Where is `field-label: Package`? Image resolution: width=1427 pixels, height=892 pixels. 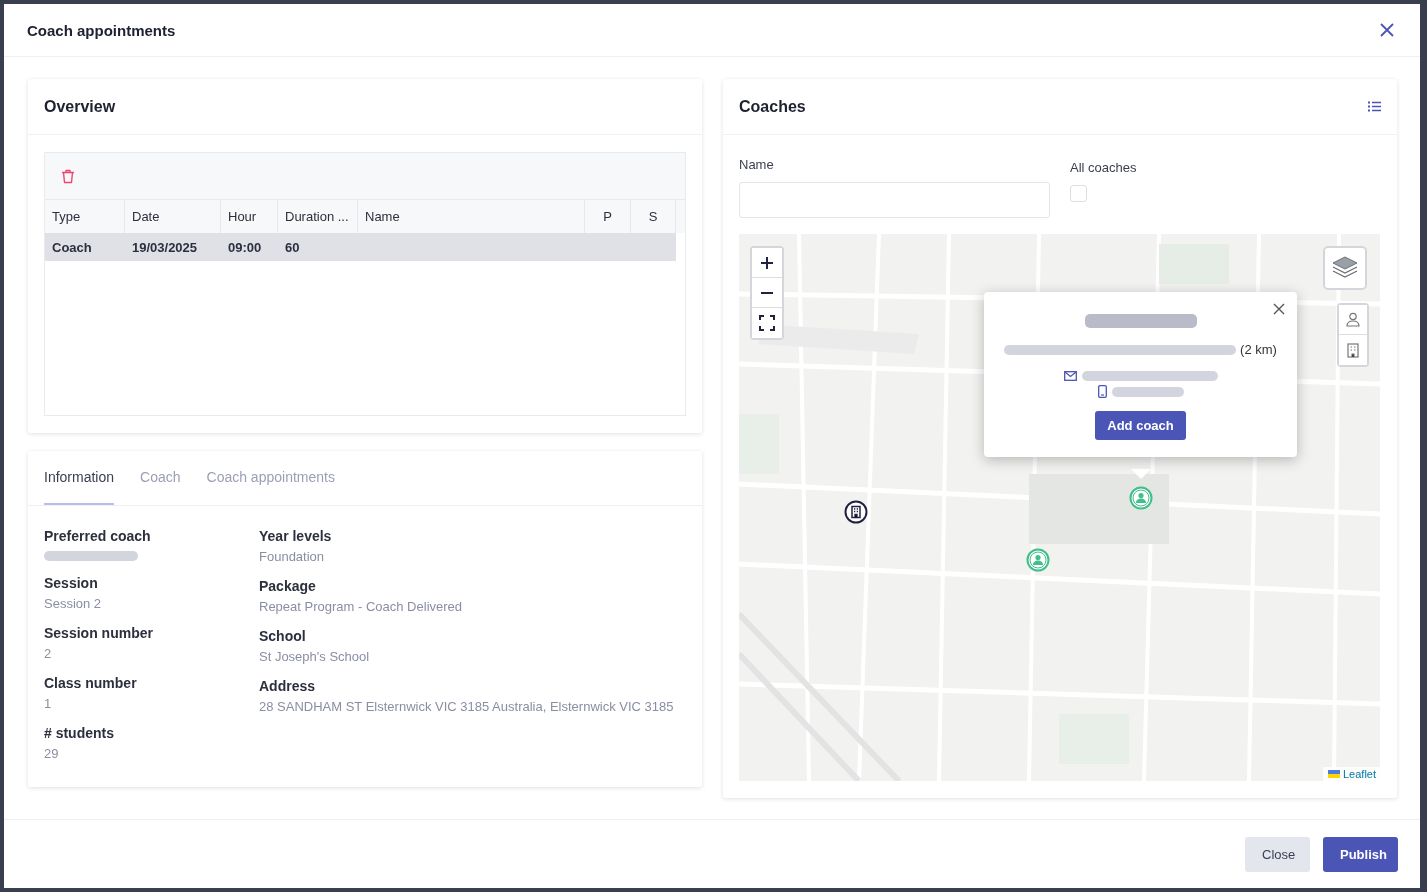 field-label: Package is located at coordinates (288, 586).